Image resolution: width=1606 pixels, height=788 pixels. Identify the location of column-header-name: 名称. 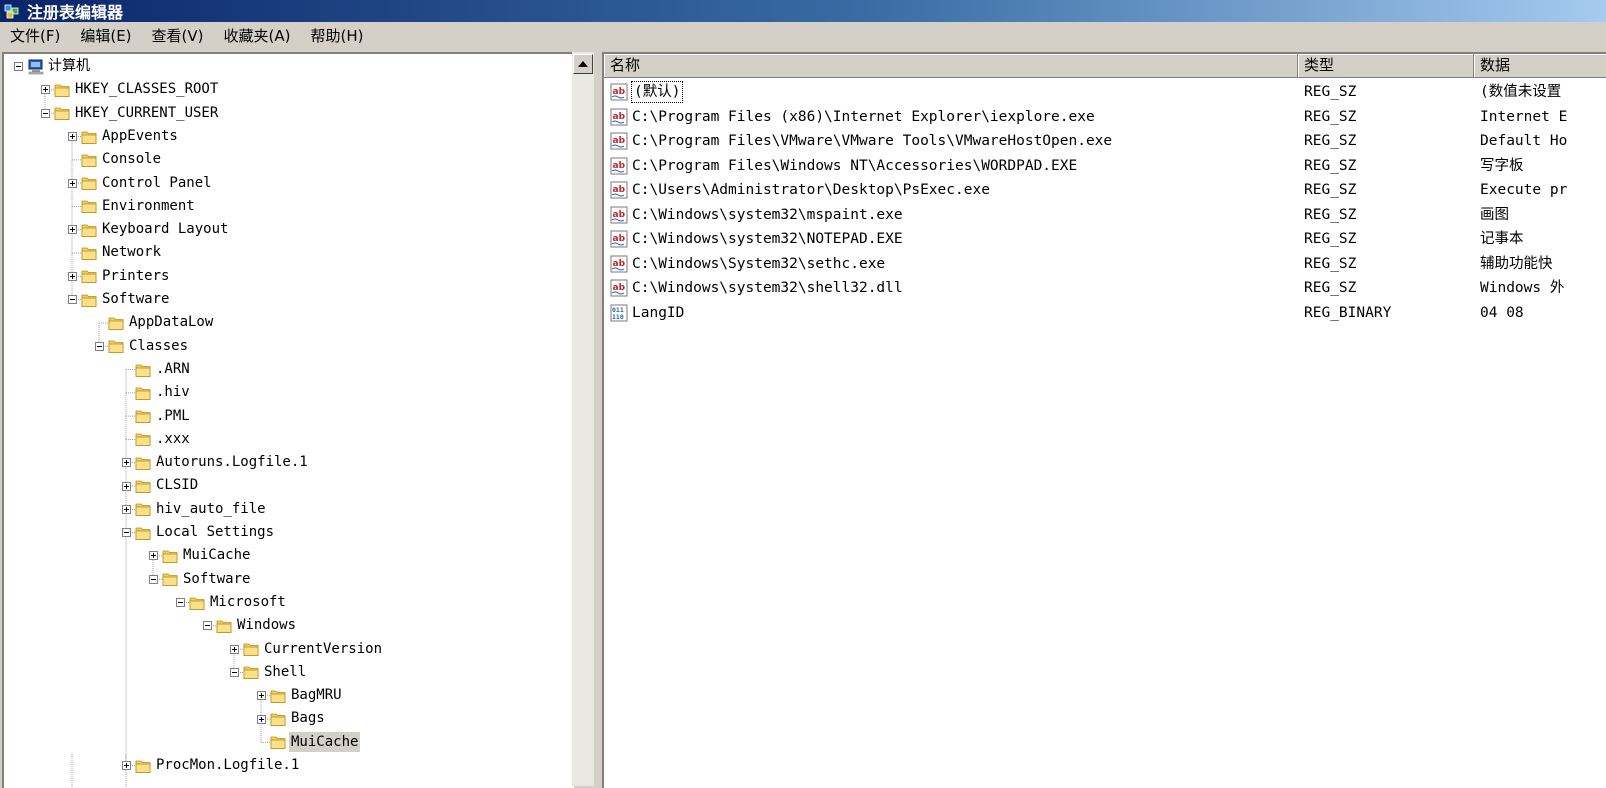
(951, 66).